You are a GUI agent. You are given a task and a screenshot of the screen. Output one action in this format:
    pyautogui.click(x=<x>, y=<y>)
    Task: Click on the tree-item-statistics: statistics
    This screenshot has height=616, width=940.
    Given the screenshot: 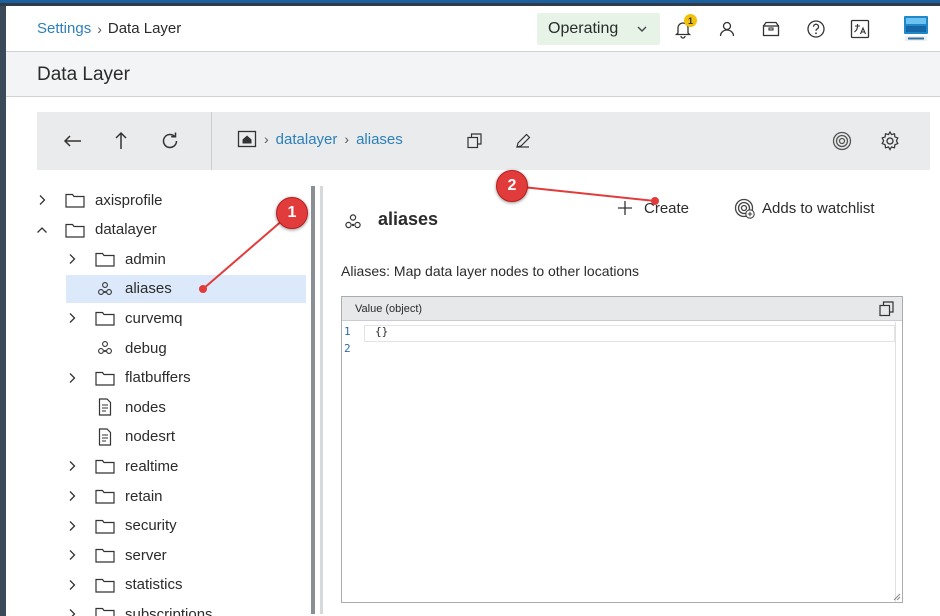 What is the action you would take?
    pyautogui.click(x=172, y=585)
    